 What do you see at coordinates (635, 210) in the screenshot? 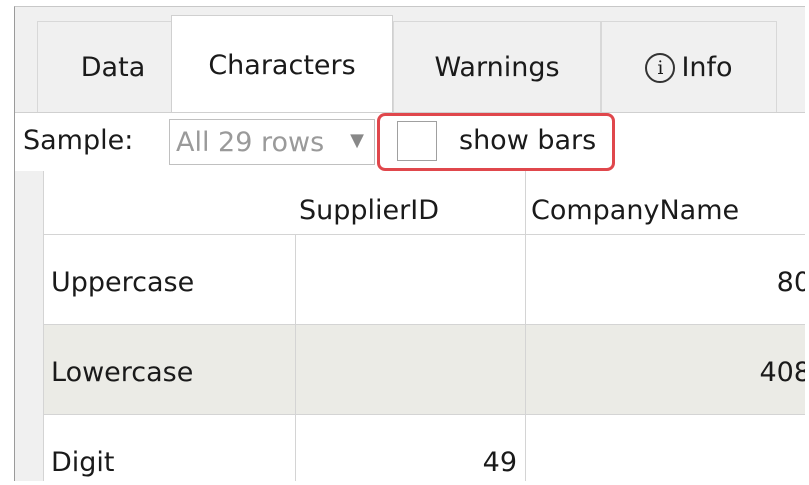
I see `column-header-companyname: CompanyName` at bounding box center [635, 210].